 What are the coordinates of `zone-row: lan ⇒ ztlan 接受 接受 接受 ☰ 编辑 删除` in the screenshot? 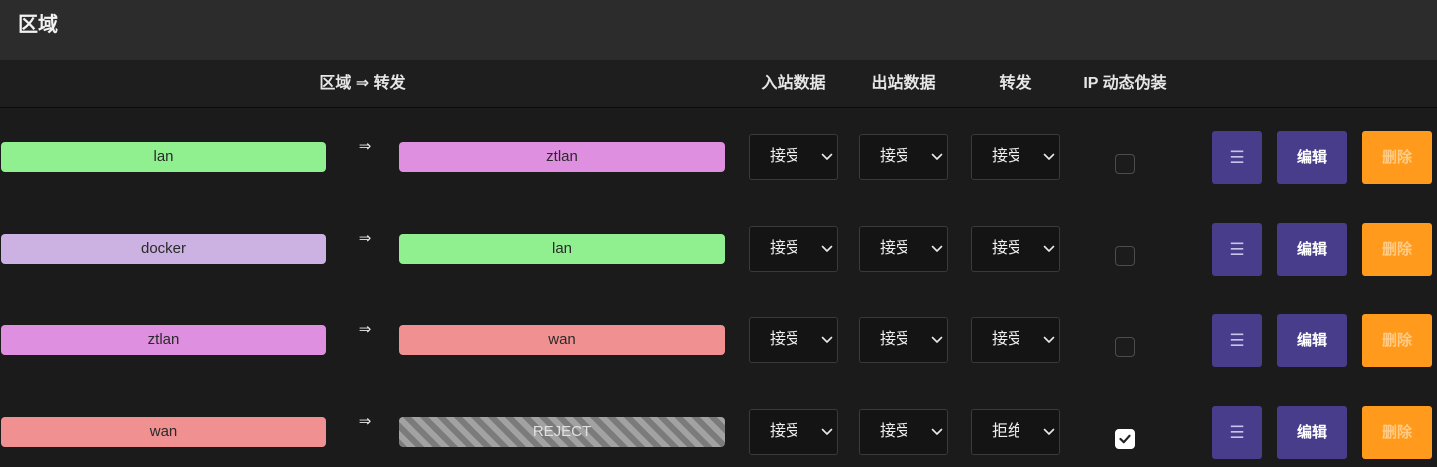 It's located at (718, 157).